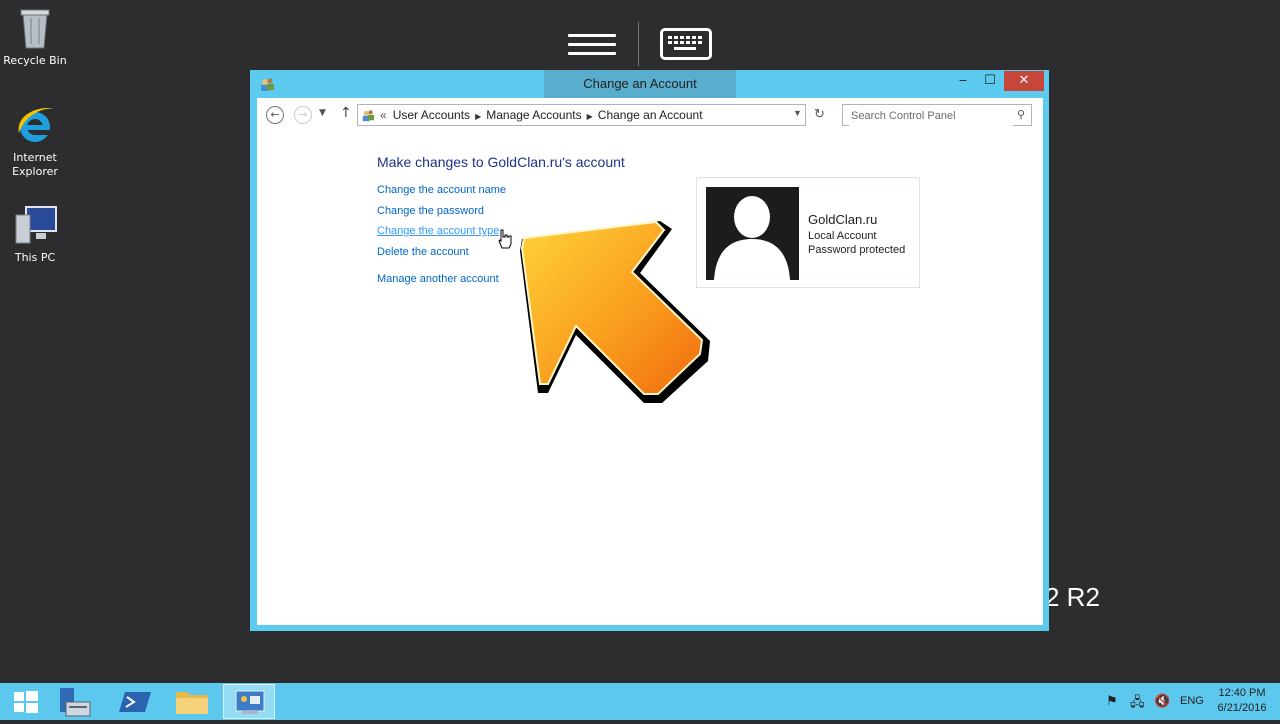 This screenshot has width=1280, height=724. What do you see at coordinates (501, 162) in the screenshot?
I see `page-title: Make changes to GoldClan.ru's account` at bounding box center [501, 162].